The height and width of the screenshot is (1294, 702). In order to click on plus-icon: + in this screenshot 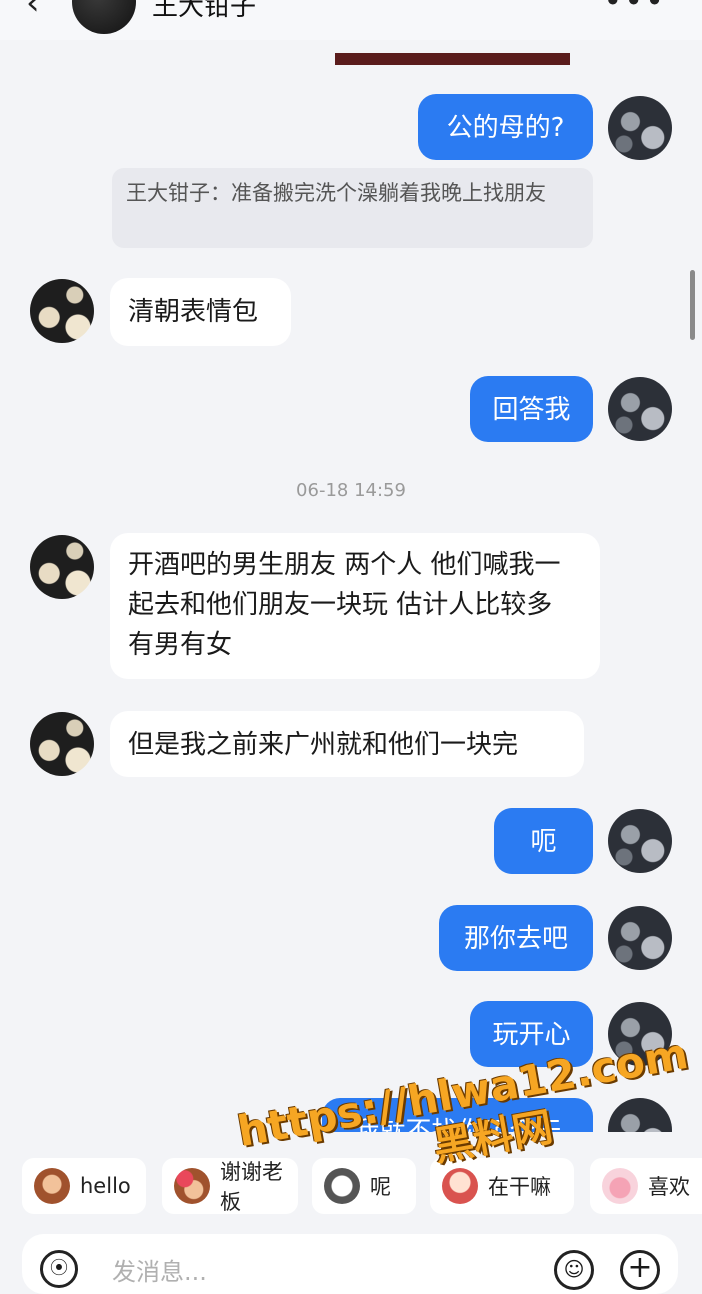, I will do `click(640, 1270)`.